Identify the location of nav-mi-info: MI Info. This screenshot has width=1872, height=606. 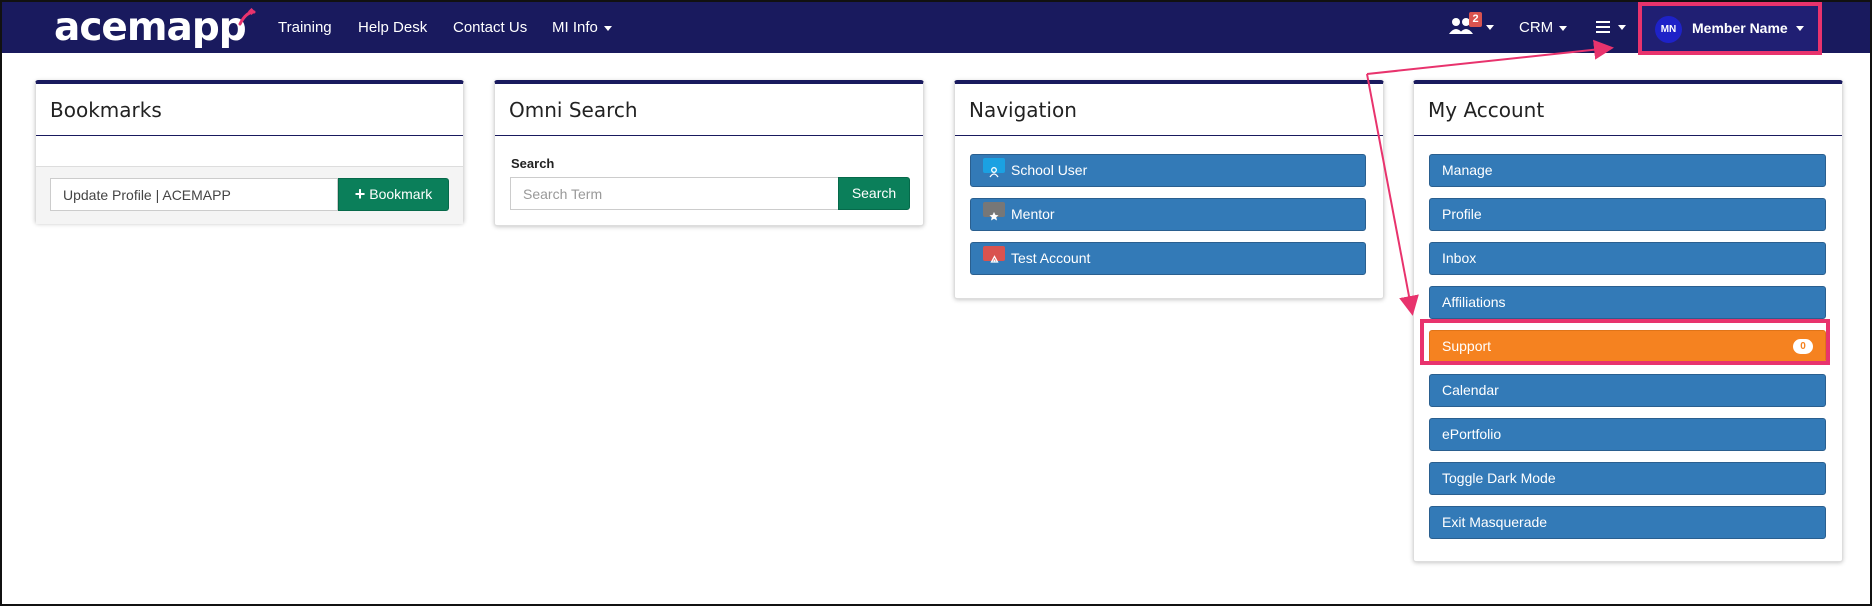
(582, 27).